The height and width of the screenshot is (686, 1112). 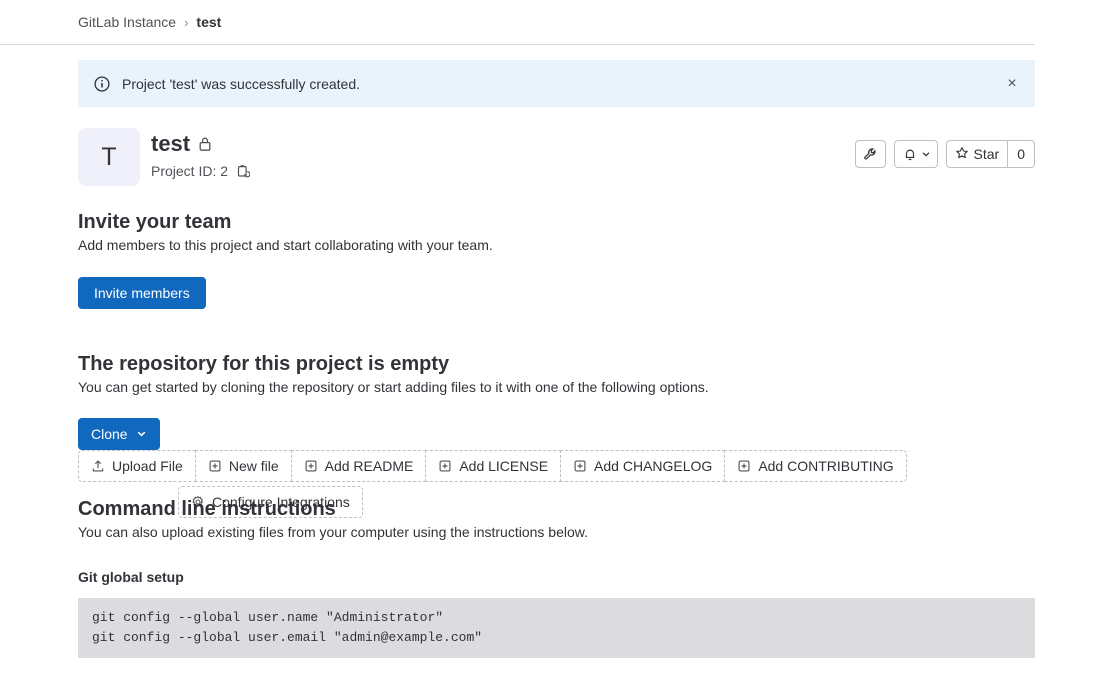 I want to click on bell-icon, so click(x=910, y=154).